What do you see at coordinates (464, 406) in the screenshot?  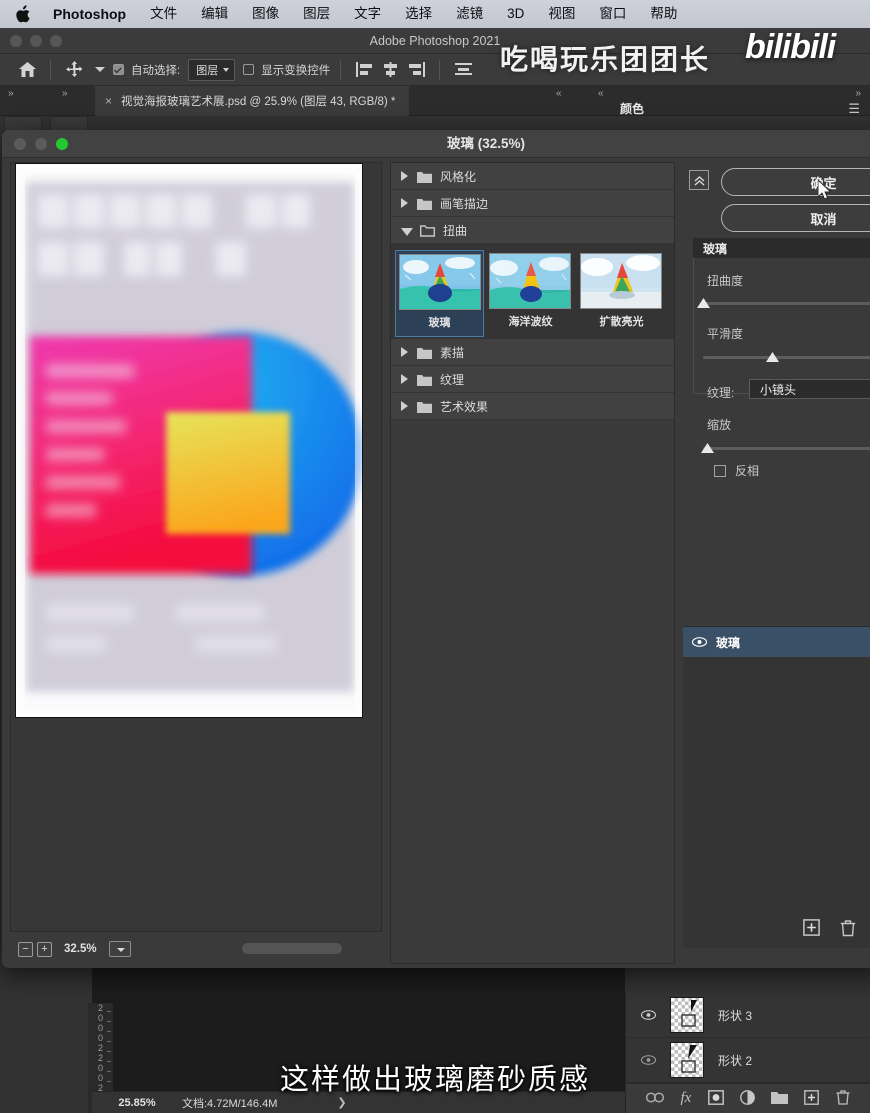 I see `filter-group-label: 艺术效果` at bounding box center [464, 406].